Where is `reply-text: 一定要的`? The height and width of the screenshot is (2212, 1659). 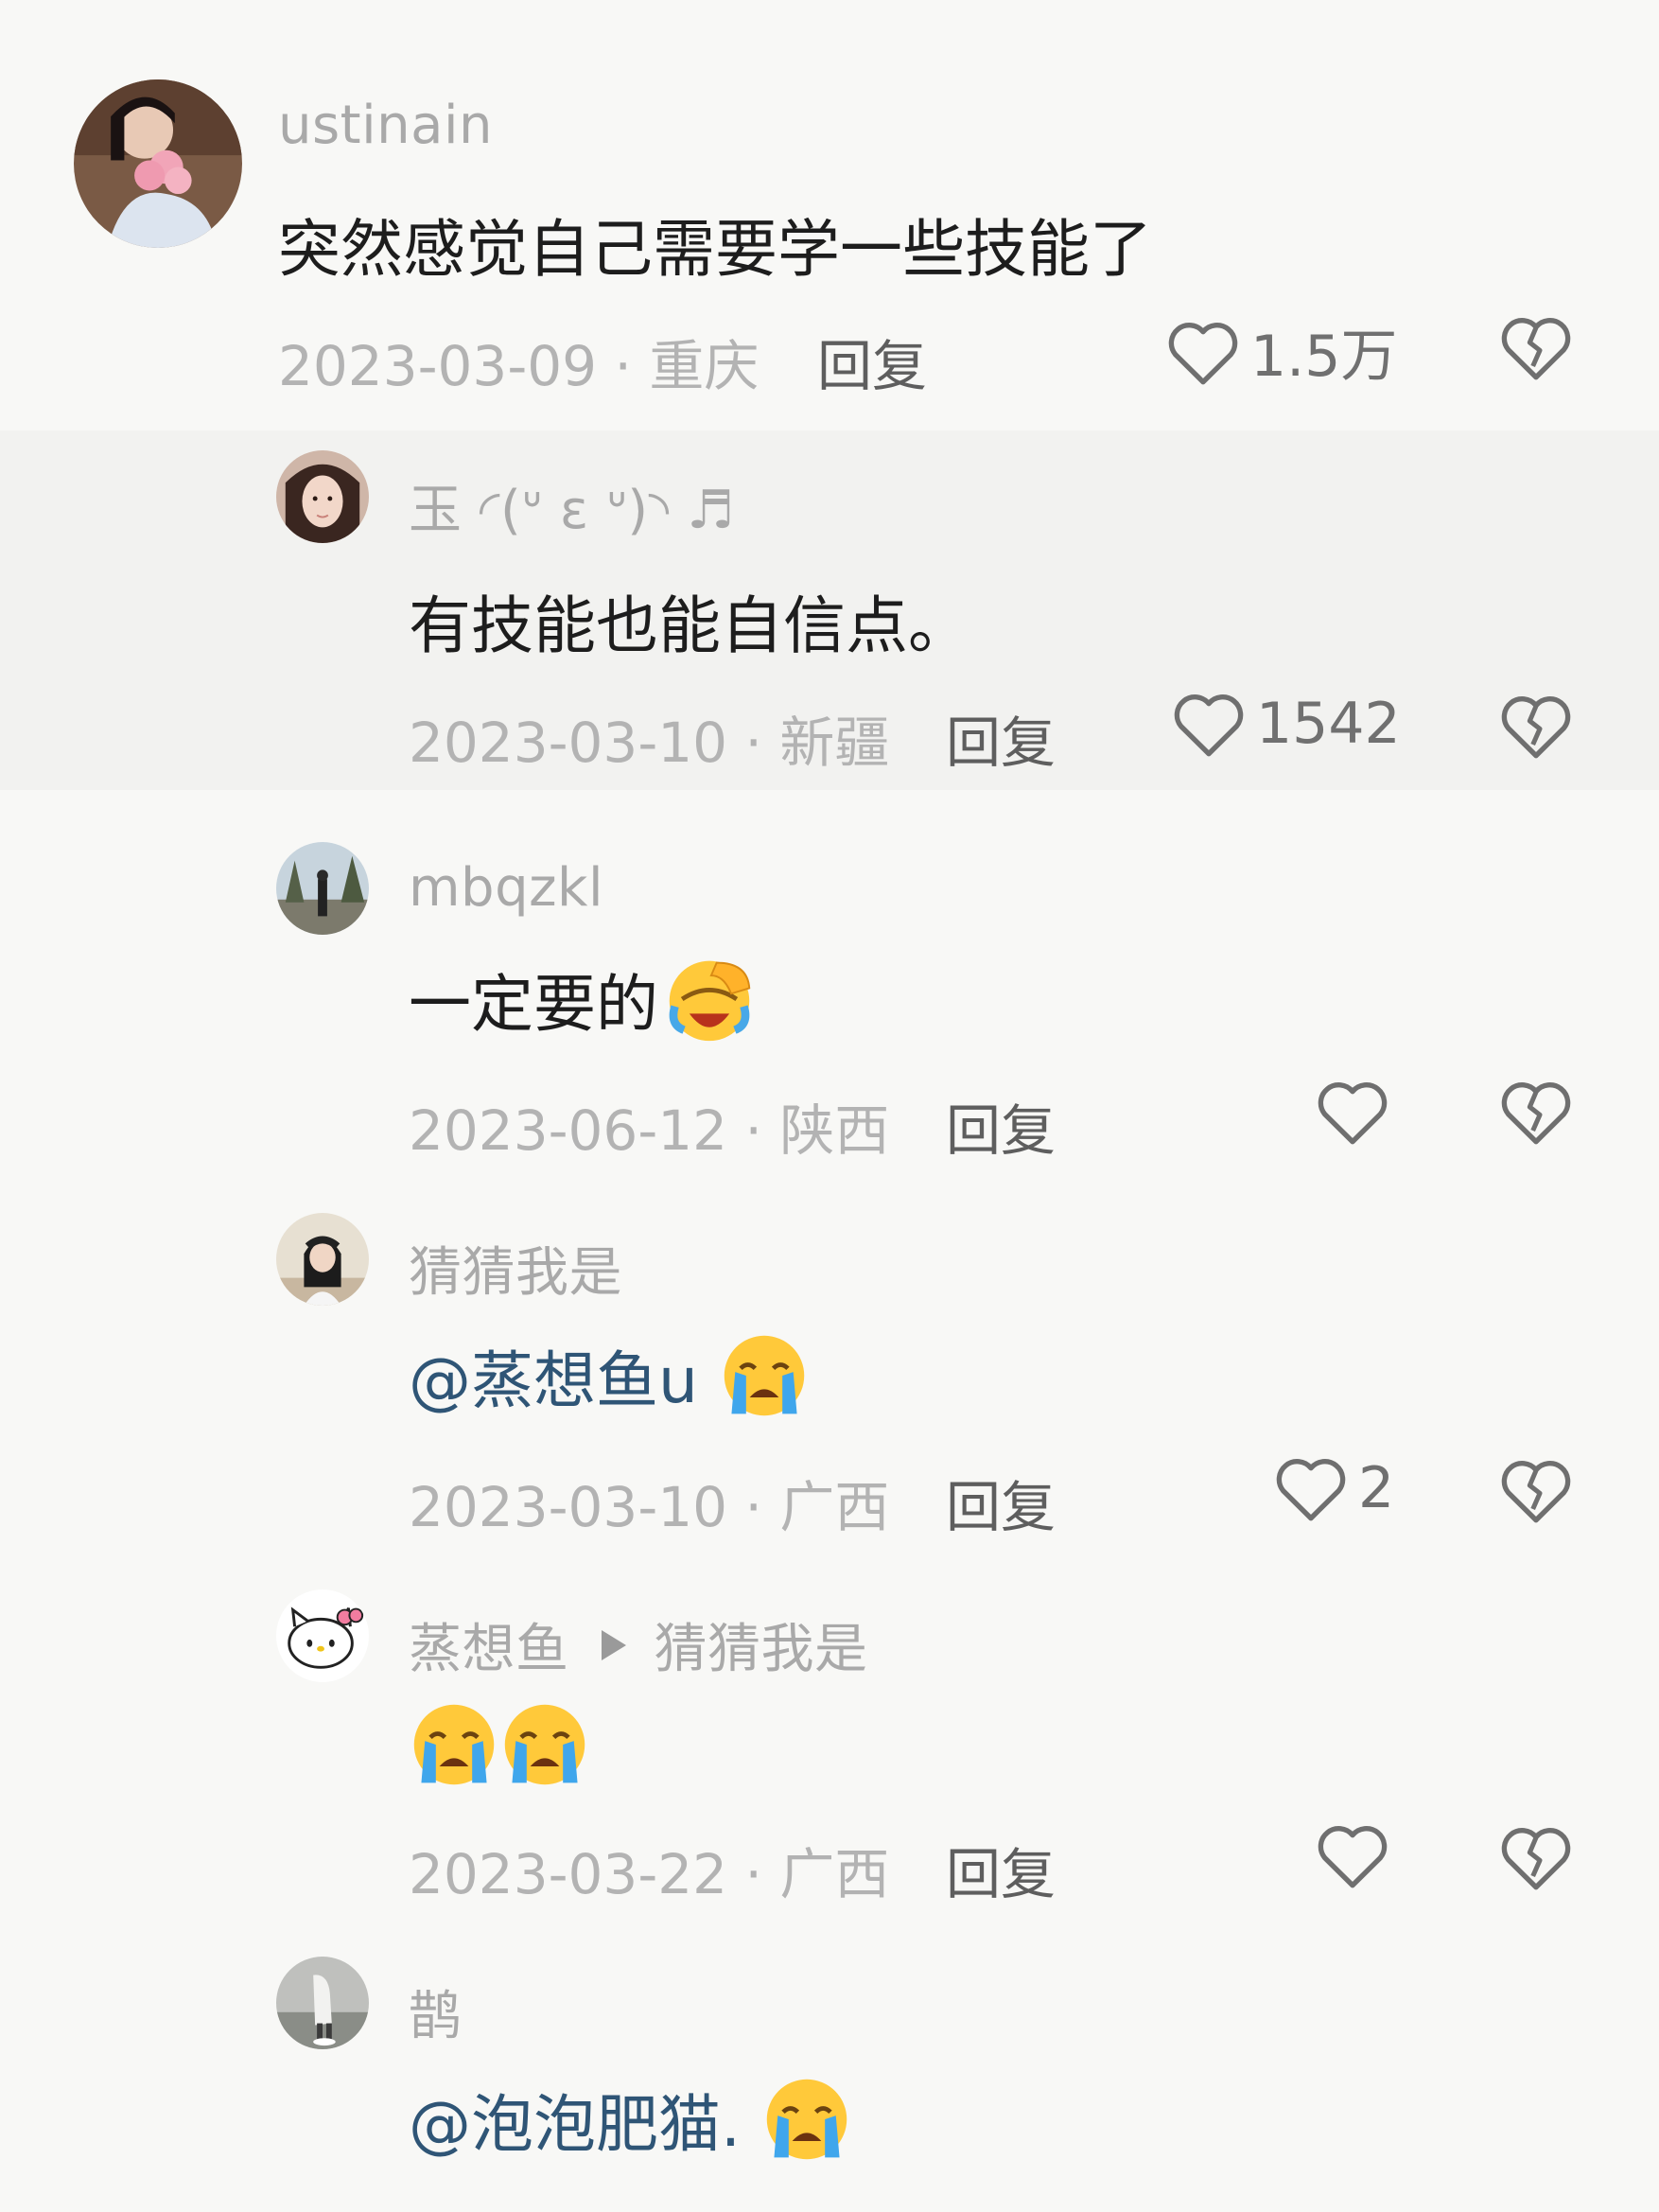 reply-text: 一定要的 is located at coordinates (582, 1000).